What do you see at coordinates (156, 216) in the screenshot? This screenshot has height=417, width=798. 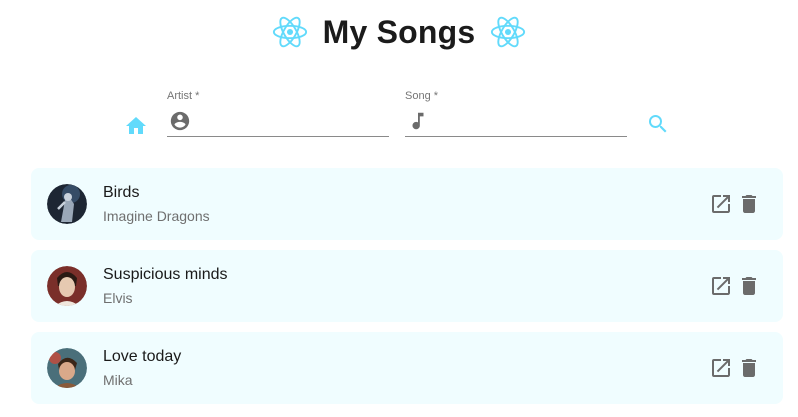 I see `song-artist: Imagine Dragons` at bounding box center [156, 216].